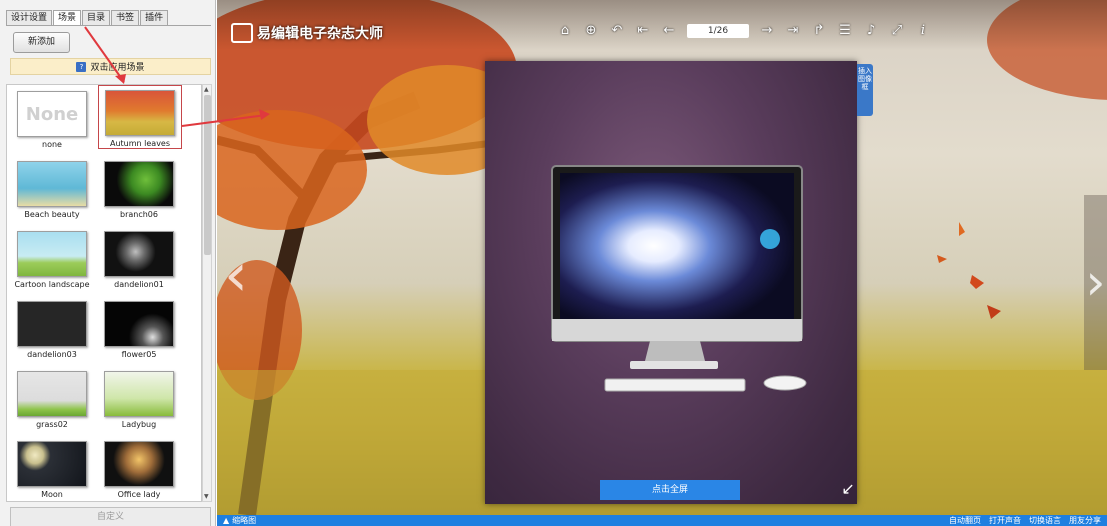 The height and width of the screenshot is (526, 1107). I want to click on list-icon: ☰, so click(845, 31).